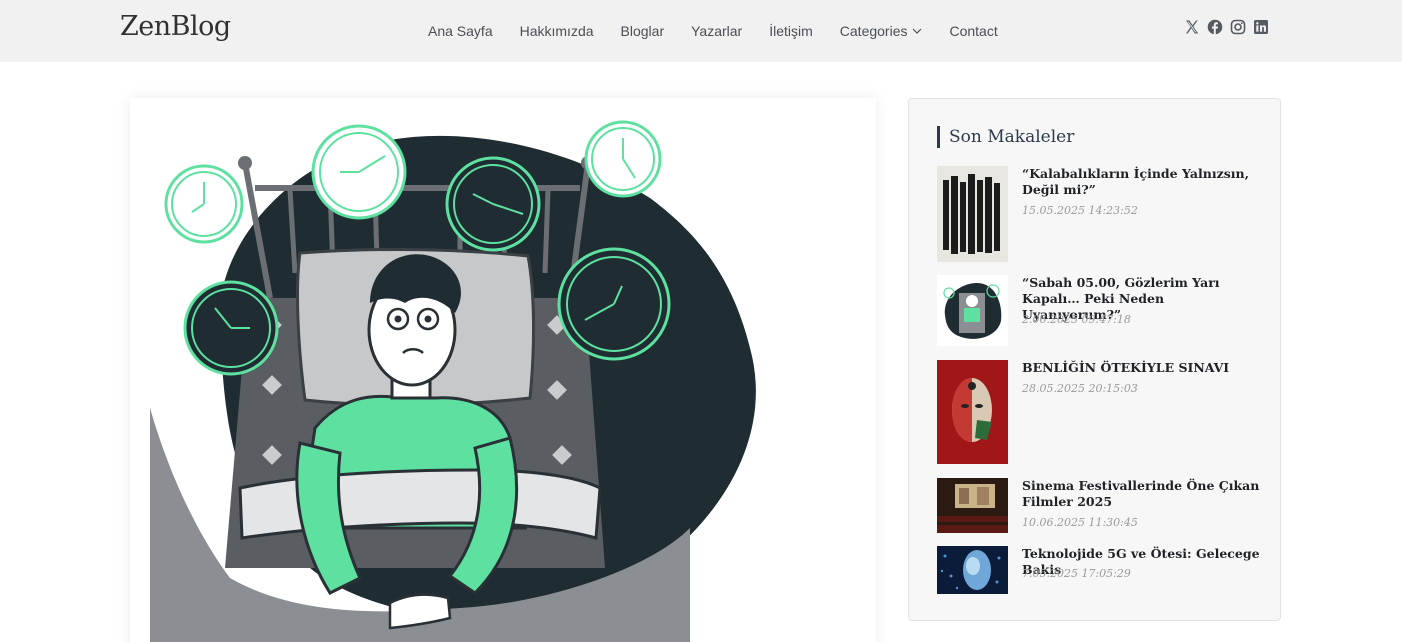 The height and width of the screenshot is (642, 1402). Describe the element at coordinates (1005, 137) in the screenshot. I see `sidebar-title: Son Makaleler` at that location.